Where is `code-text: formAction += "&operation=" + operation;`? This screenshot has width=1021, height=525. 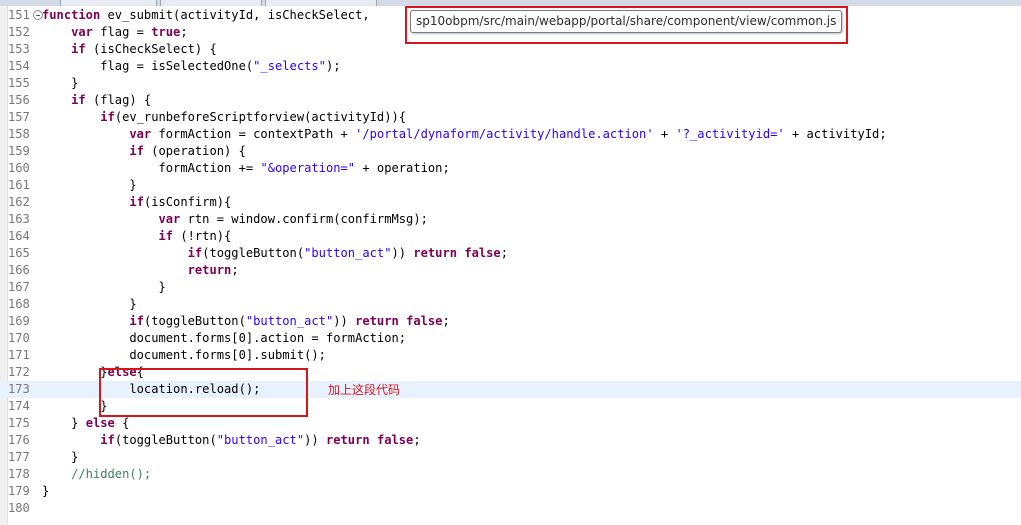 code-text: formAction += "&operation=" + operation; is located at coordinates (245, 168).